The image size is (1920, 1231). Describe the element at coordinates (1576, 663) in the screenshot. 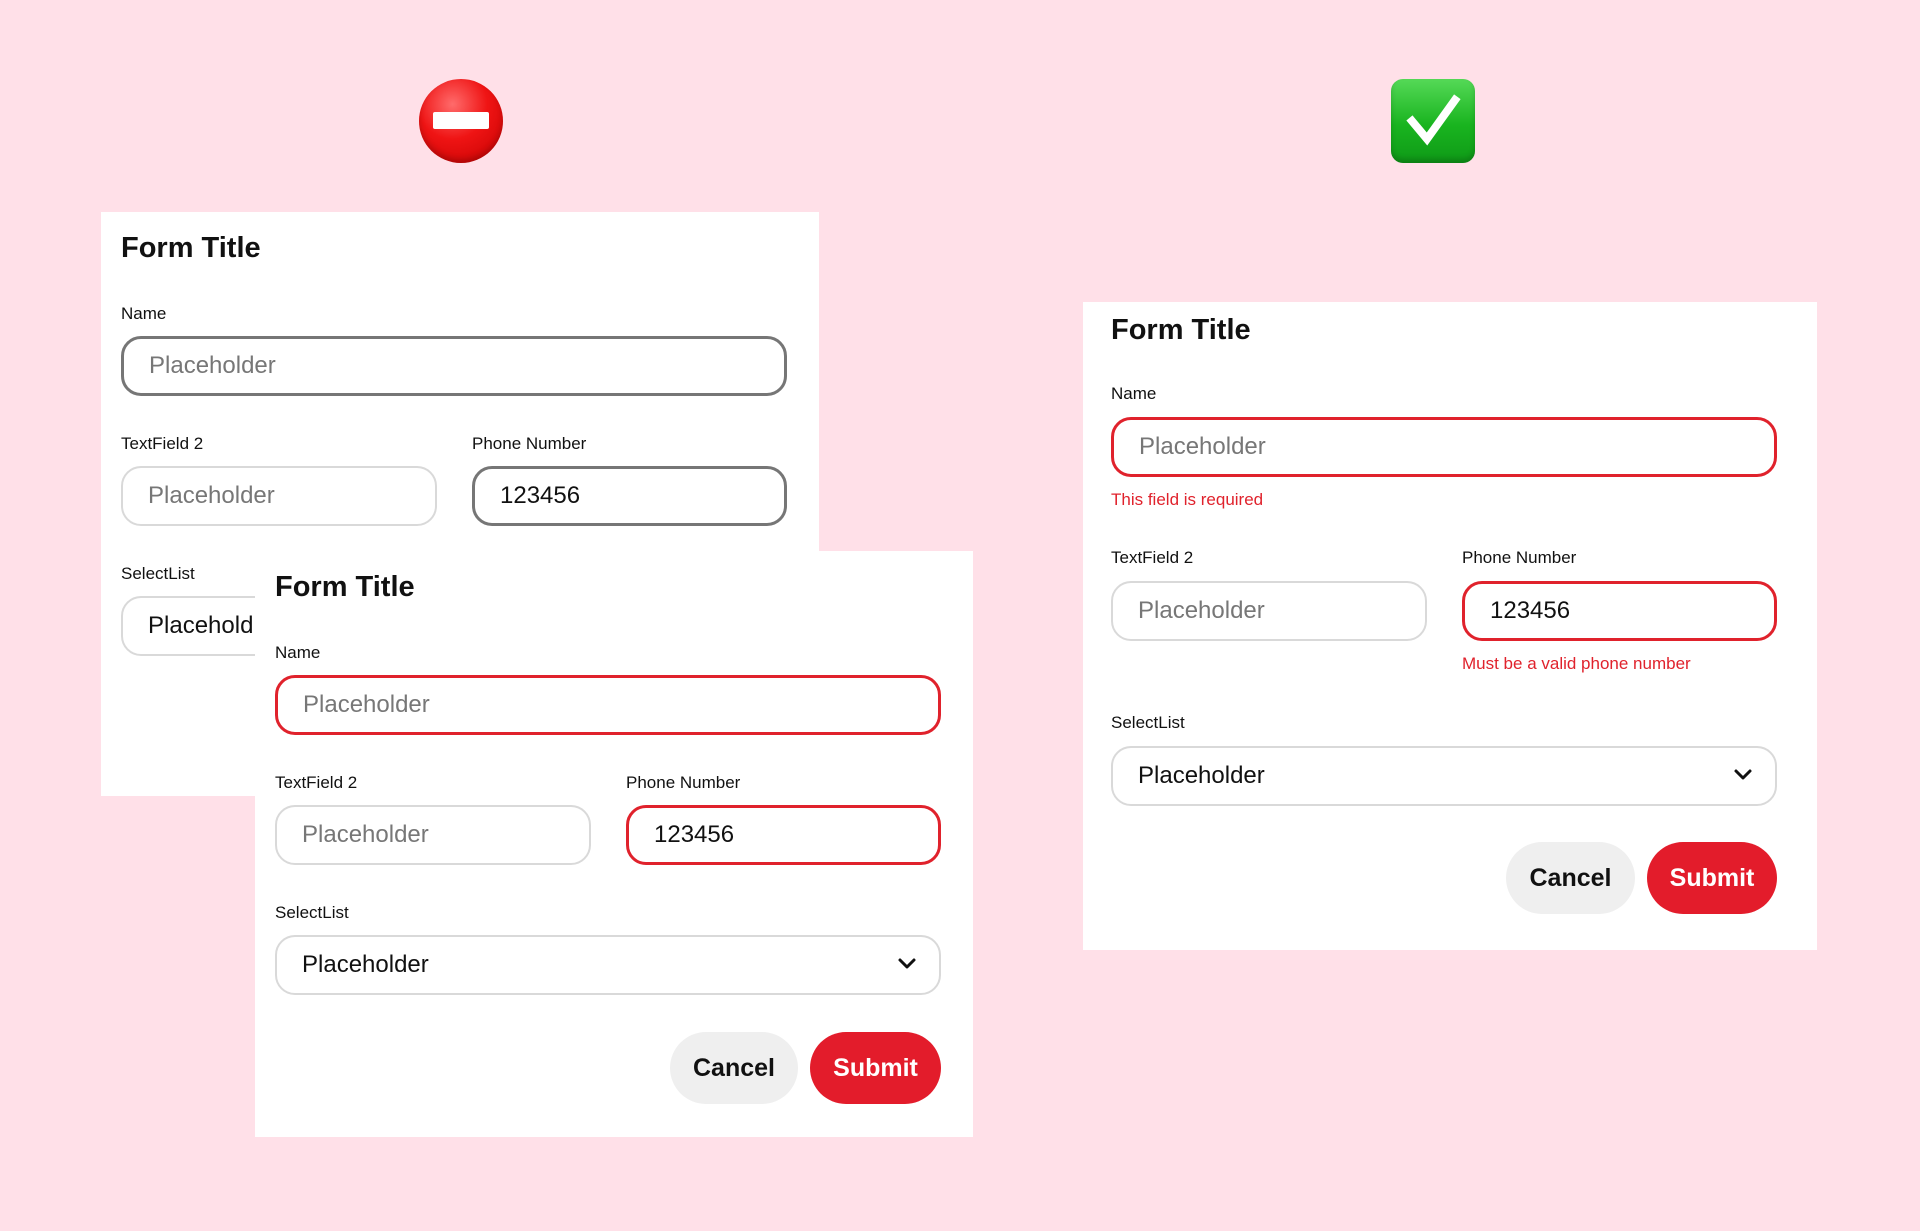

I see `phone-error-message: Must be a valid phone number` at that location.